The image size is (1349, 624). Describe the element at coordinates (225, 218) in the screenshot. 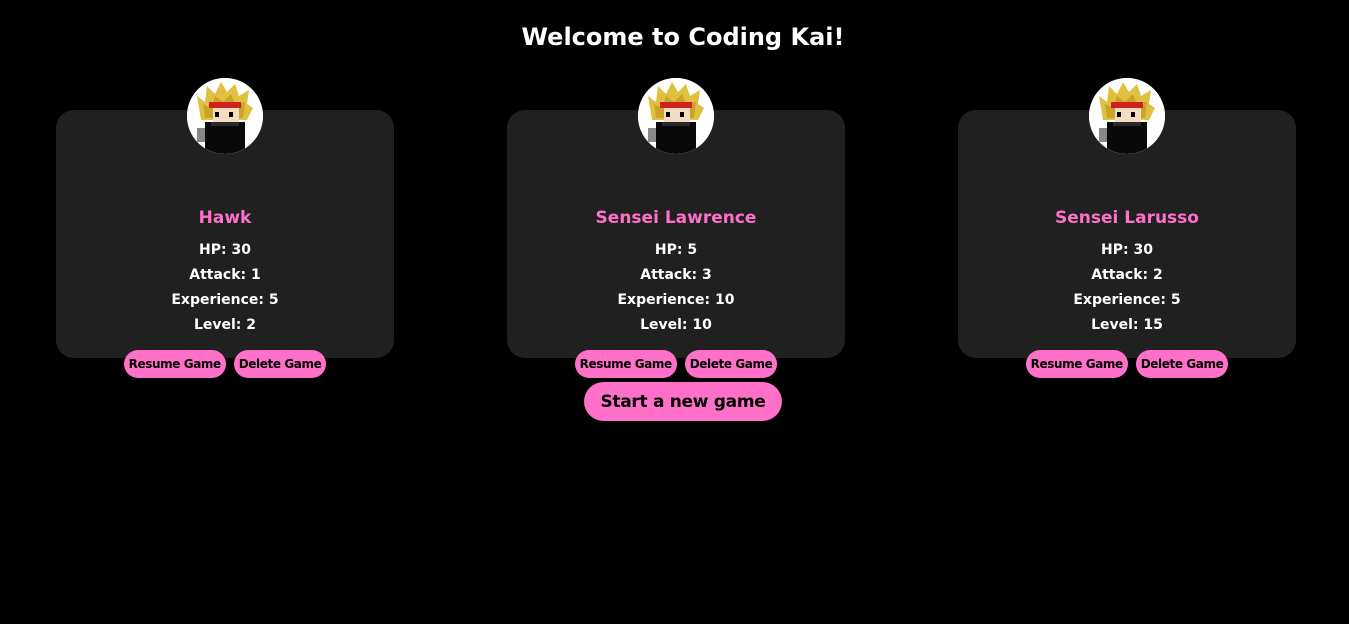

I see `character-name: Hawk` at that location.